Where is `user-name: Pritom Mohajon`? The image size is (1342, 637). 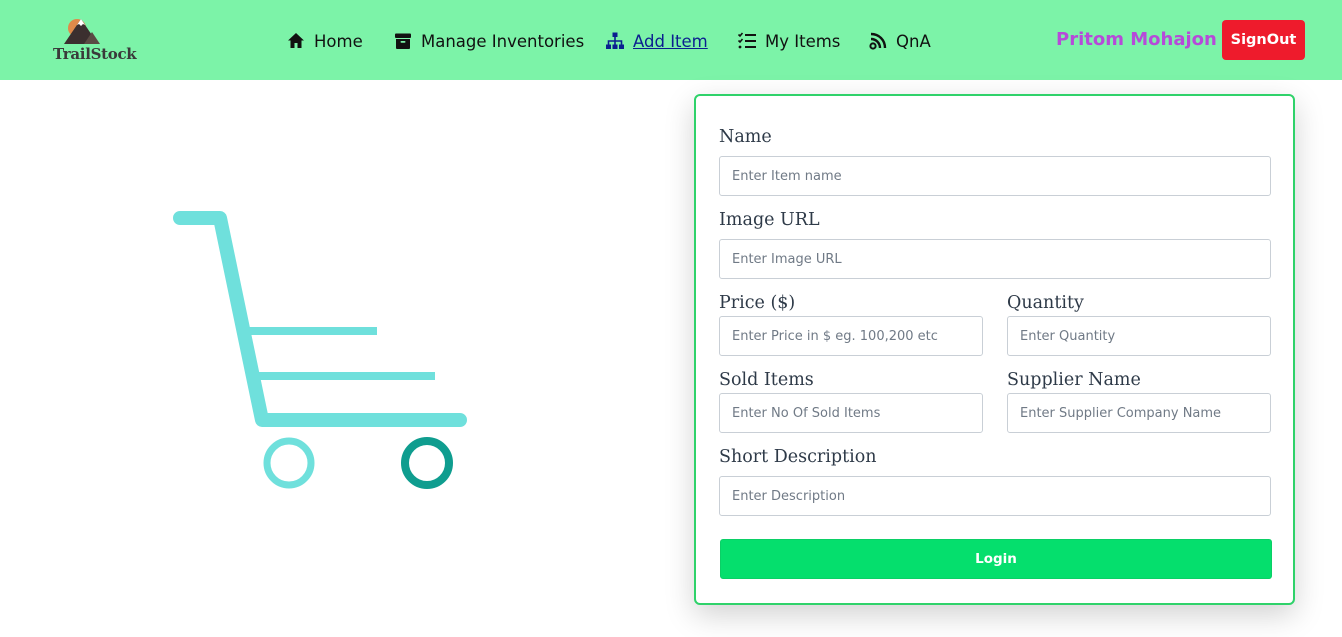 user-name: Pritom Mohajon is located at coordinates (1136, 39).